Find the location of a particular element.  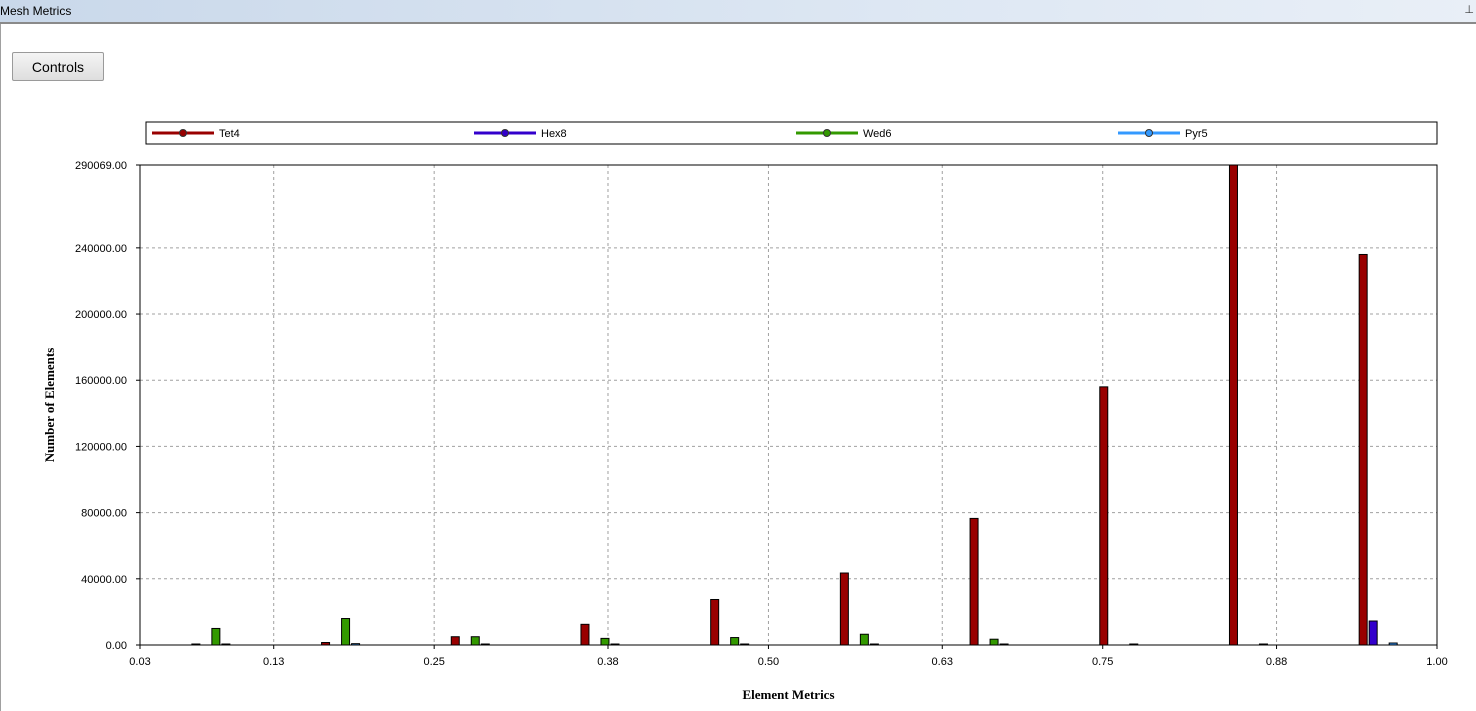

legend-label-pyr5: Pyr5 is located at coordinates (1196, 134).